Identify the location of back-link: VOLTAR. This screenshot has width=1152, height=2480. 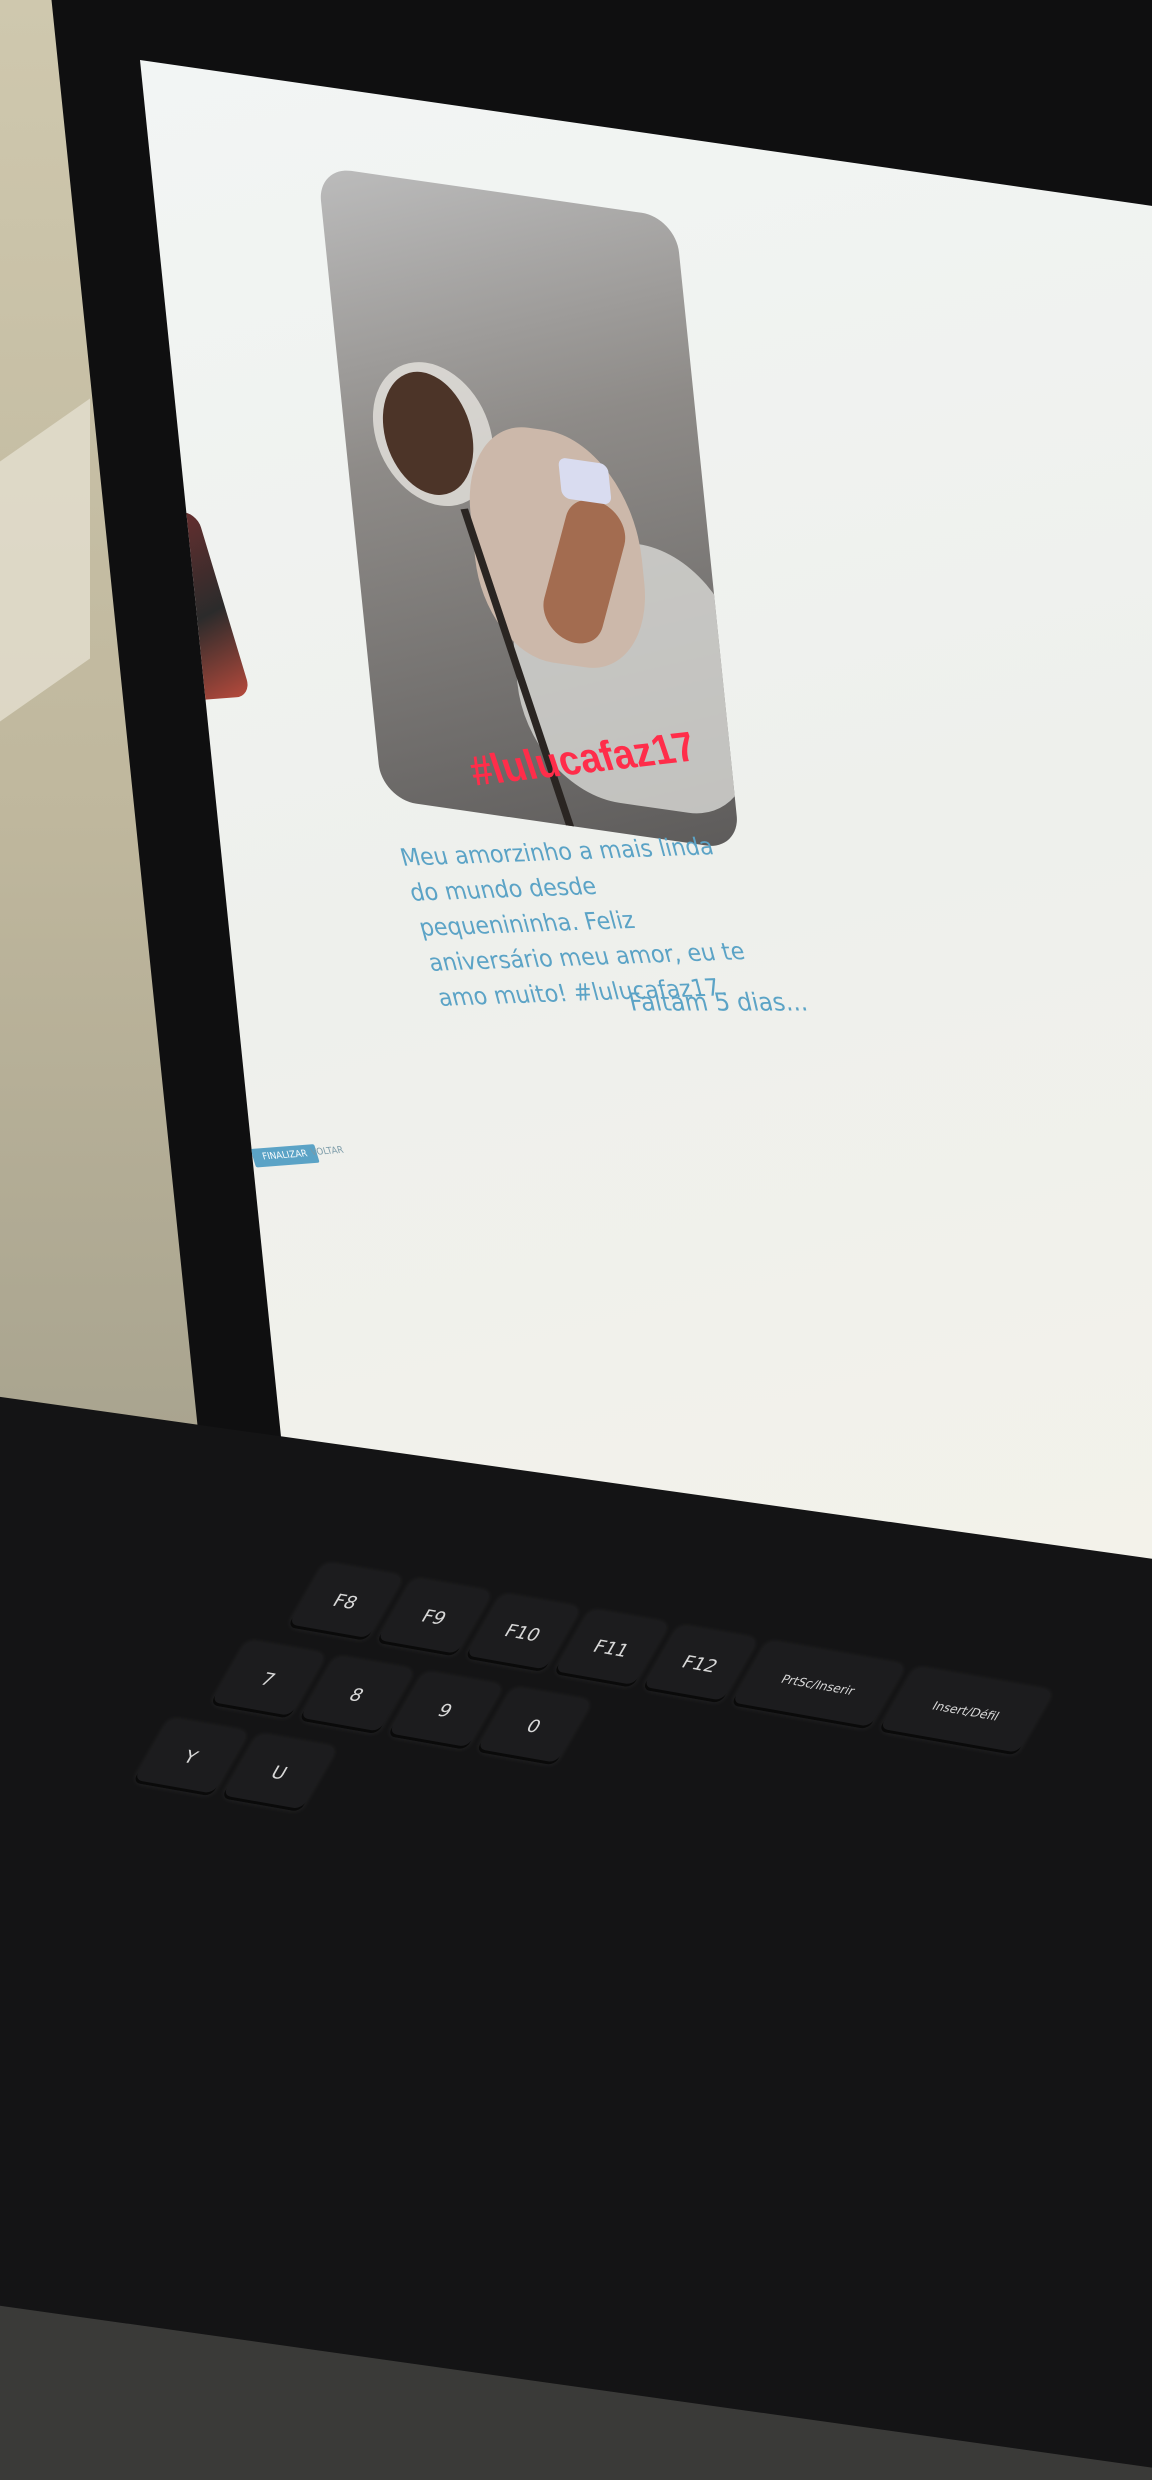
(328, 1151).